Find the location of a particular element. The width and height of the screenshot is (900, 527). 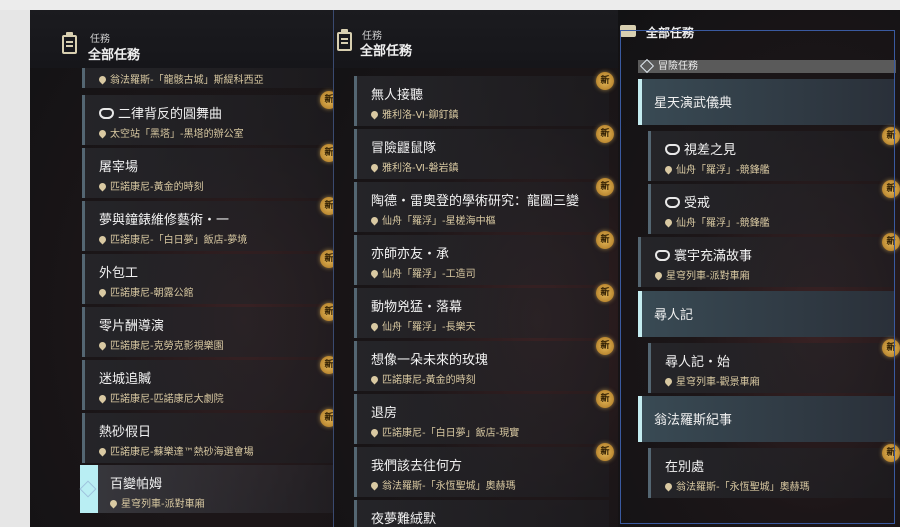

category-header: 尋人記 is located at coordinates (766, 314).